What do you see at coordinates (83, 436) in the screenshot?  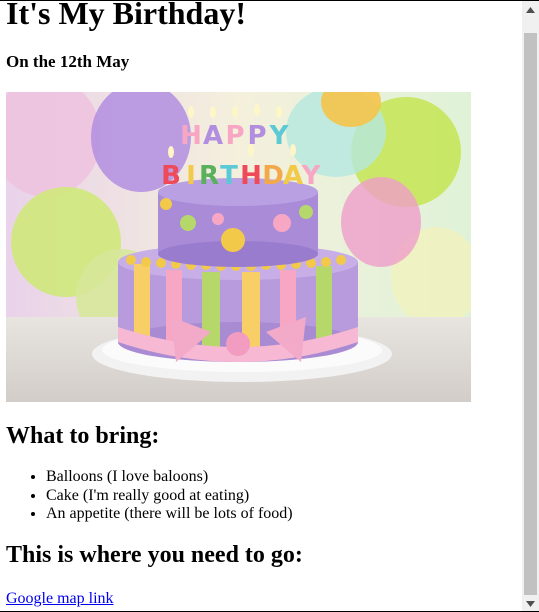 I see `what-to-bring-heading: What to bring:` at bounding box center [83, 436].